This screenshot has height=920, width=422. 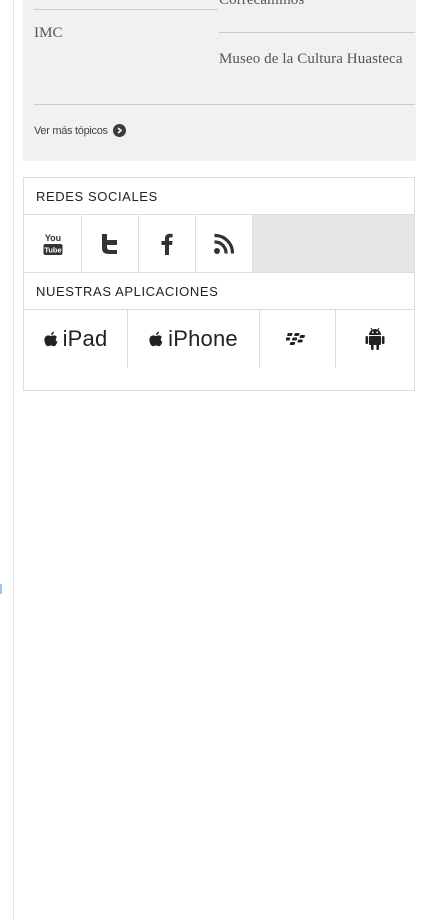 I want to click on social-header: REDES SOCIALES, so click(x=219, y=196).